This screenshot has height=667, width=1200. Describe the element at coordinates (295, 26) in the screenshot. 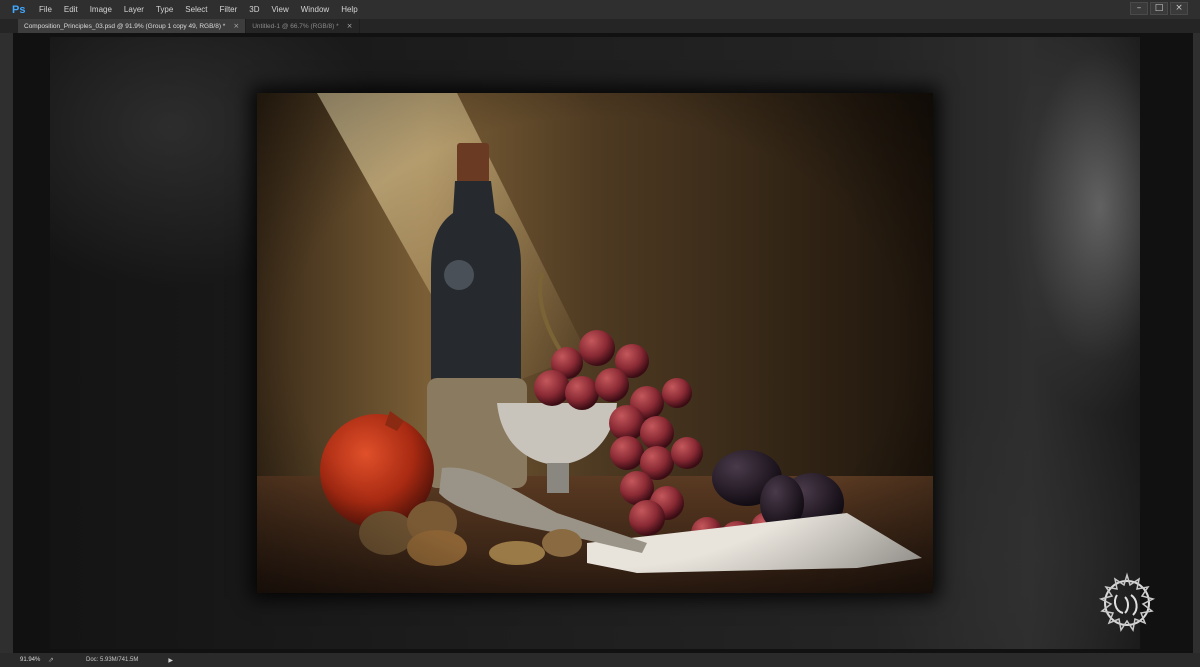

I see `tab-label: Untitled-1 @ 66.7% (RGB/8) *` at that location.